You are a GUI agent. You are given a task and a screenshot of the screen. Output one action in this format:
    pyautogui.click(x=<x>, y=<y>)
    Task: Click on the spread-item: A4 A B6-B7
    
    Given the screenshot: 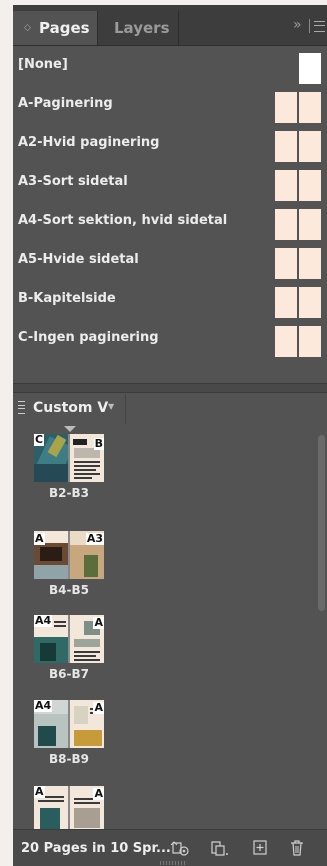 What is the action you would take?
    pyautogui.click(x=69, y=648)
    